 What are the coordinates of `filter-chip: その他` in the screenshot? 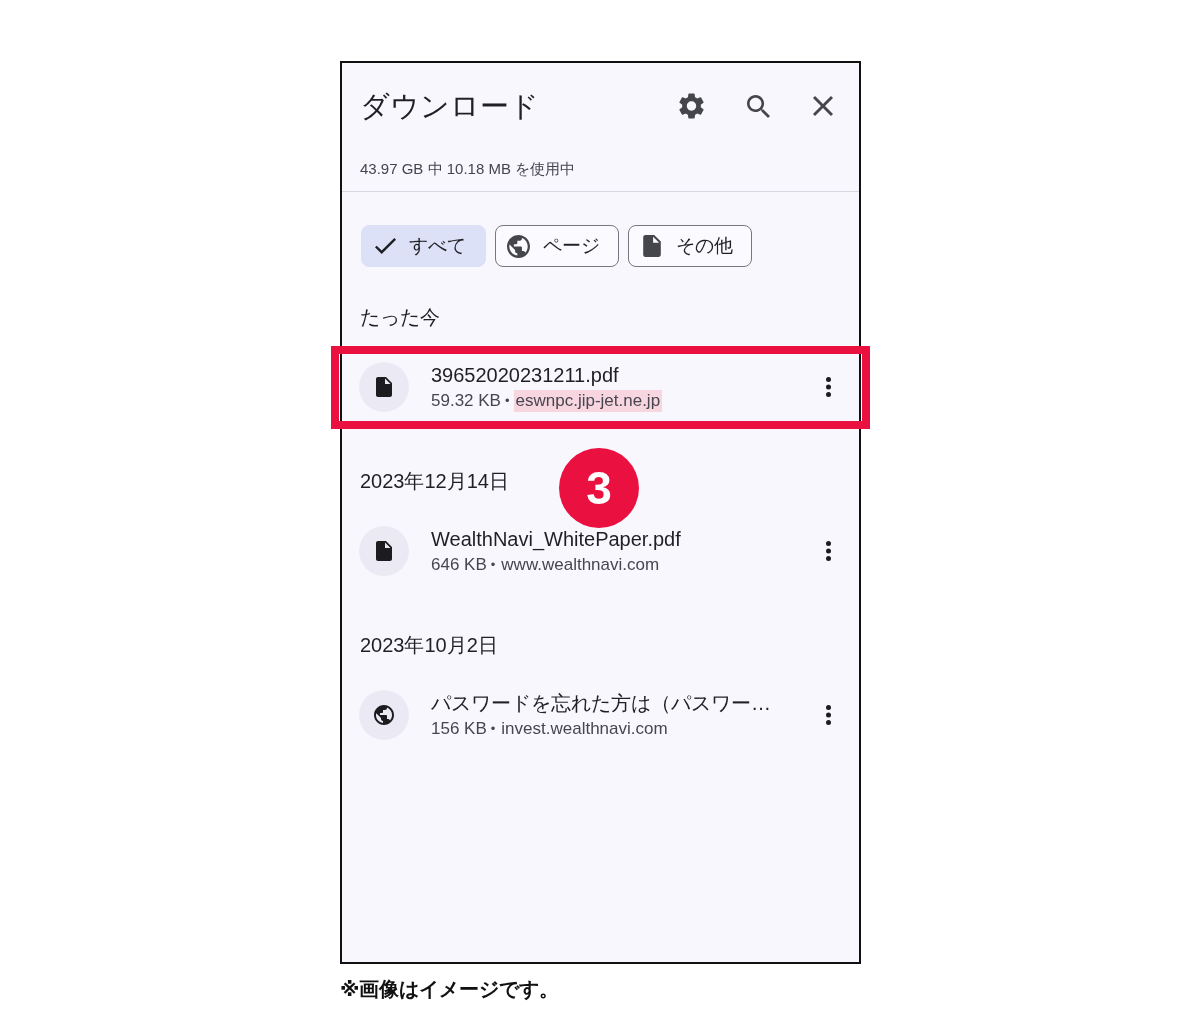 It's located at (690, 246).